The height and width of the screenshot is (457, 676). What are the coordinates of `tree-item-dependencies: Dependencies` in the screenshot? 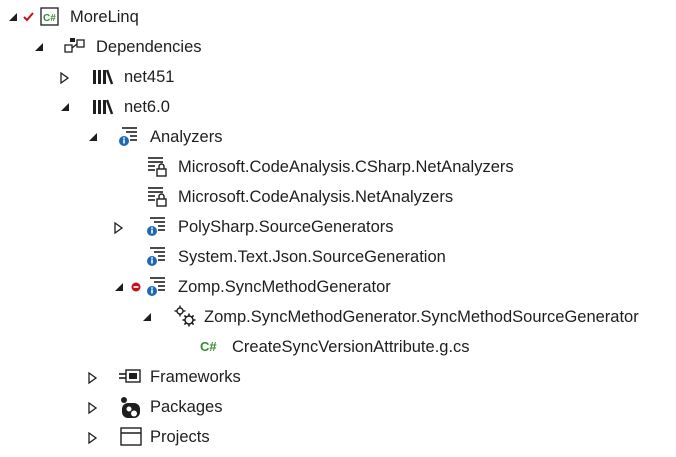 It's located at (338, 47).